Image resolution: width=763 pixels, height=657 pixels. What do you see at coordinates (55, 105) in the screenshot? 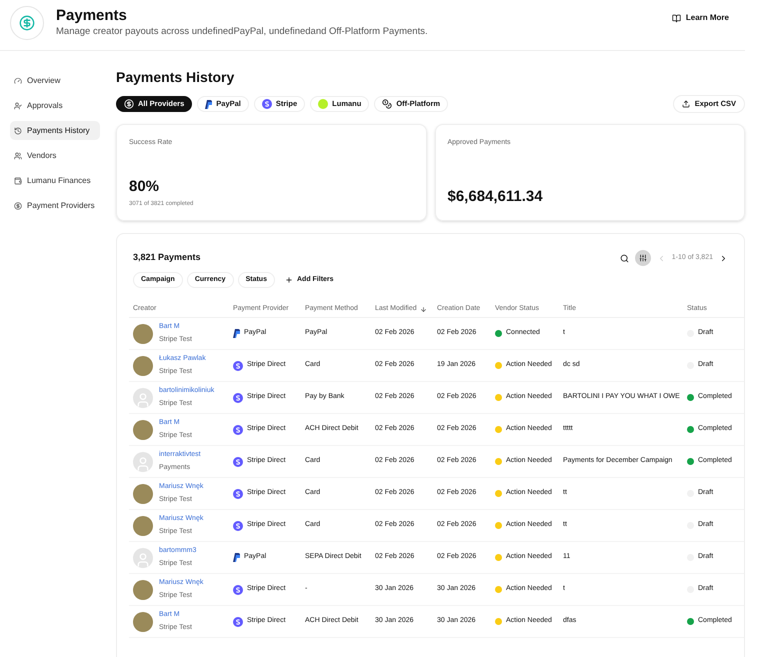
I see `sidebar-item: Approvals` at bounding box center [55, 105].